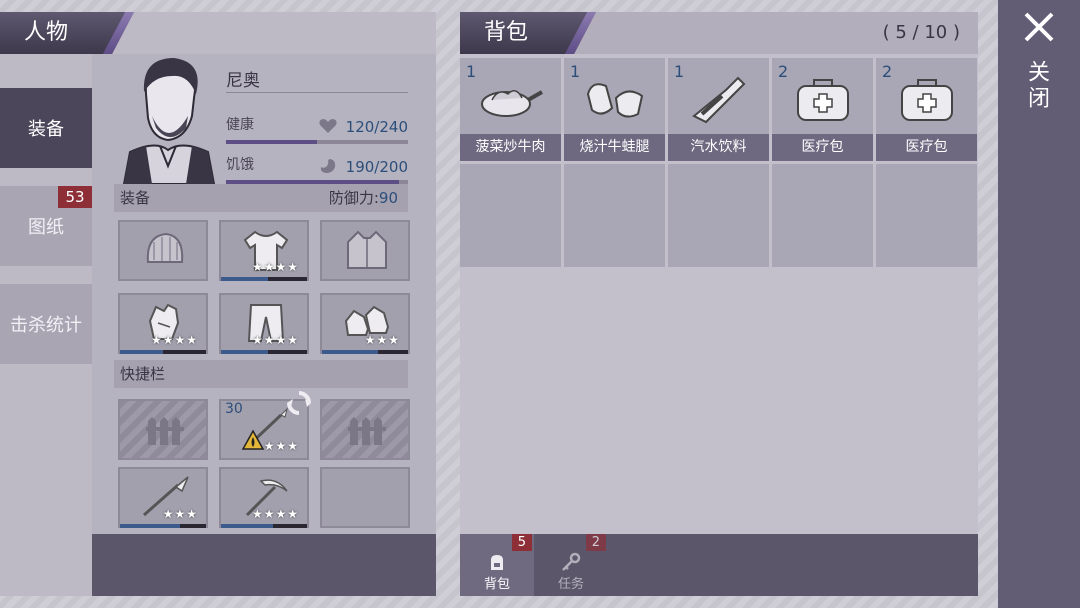 This screenshot has height=608, width=1080. I want to click on close-label: 关闭, so click(1038, 86).